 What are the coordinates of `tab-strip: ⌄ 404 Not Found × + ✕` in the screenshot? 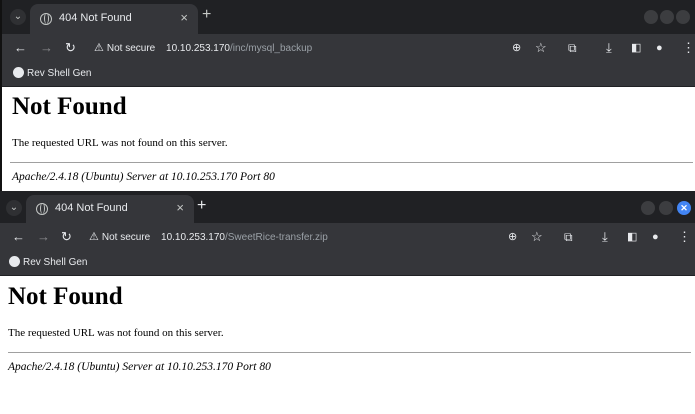 It's located at (347, 208).